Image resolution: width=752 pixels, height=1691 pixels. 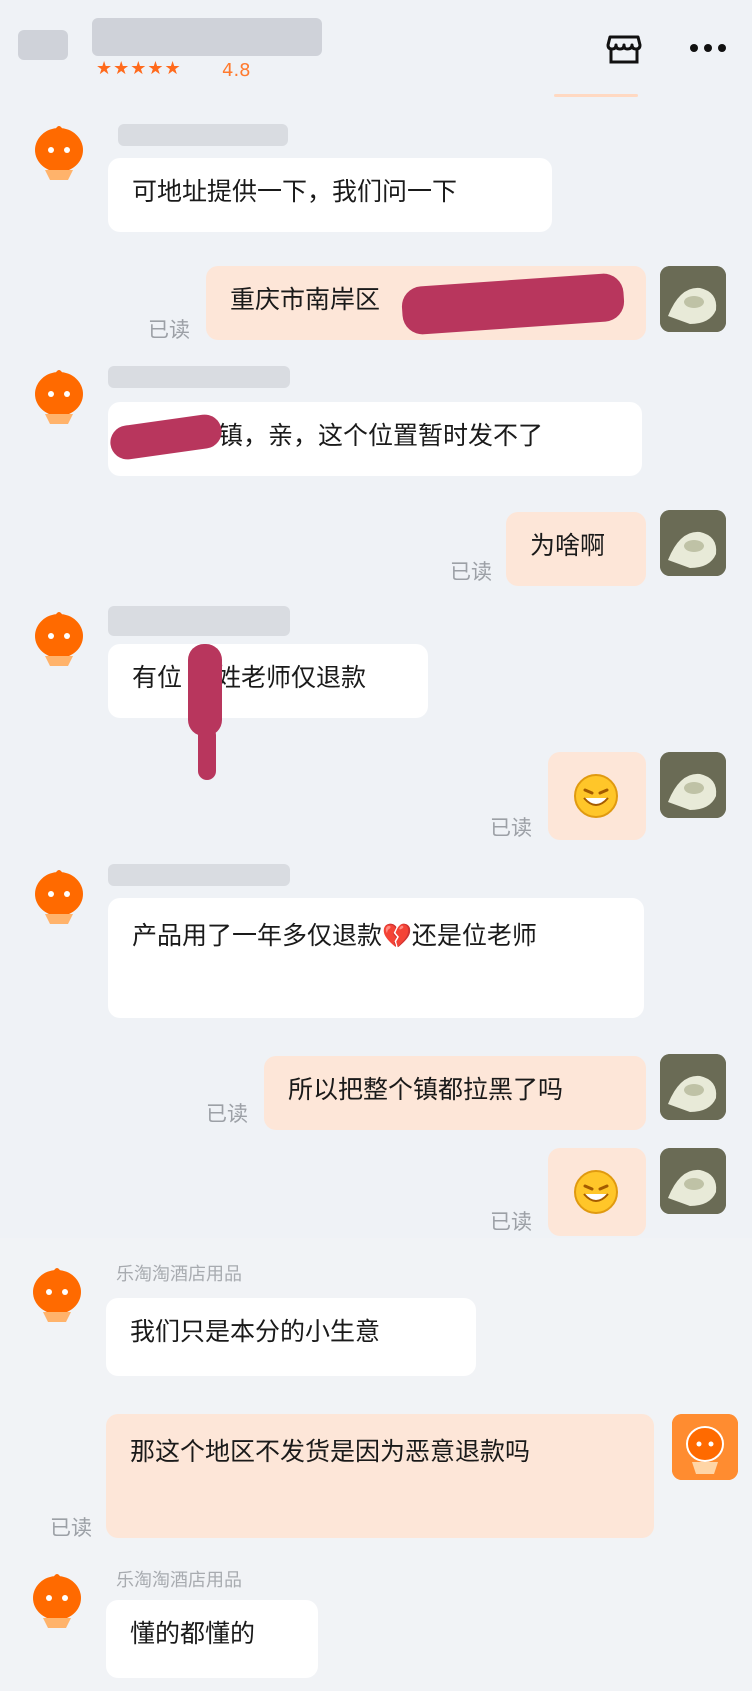 What do you see at coordinates (576, 549) in the screenshot?
I see `message-bubble: 为啥啊` at bounding box center [576, 549].